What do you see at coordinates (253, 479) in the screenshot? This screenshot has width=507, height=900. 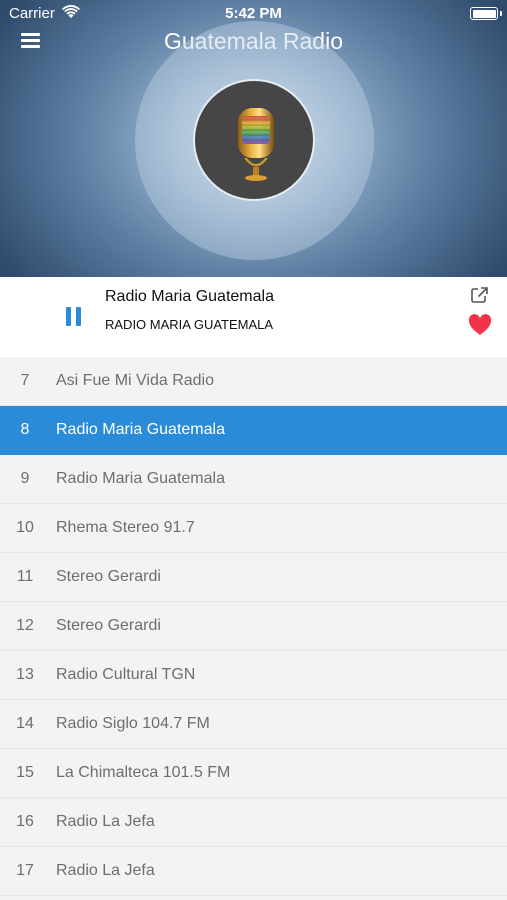 I see `station-row: 9 Radio Maria Guatemala` at bounding box center [253, 479].